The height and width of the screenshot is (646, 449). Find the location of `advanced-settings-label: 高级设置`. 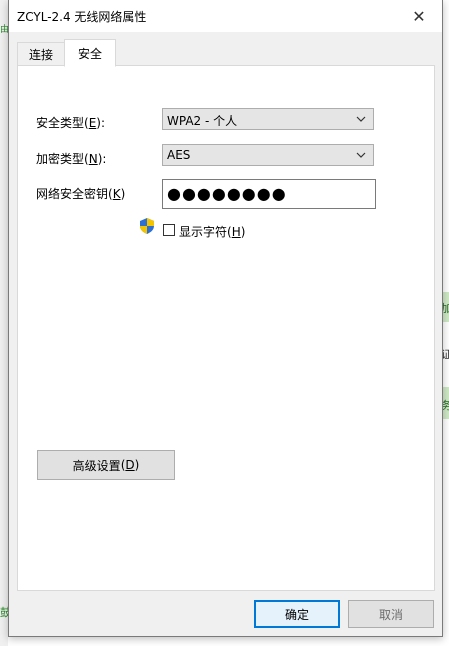

advanced-settings-label: 高级设置 is located at coordinates (96, 465).